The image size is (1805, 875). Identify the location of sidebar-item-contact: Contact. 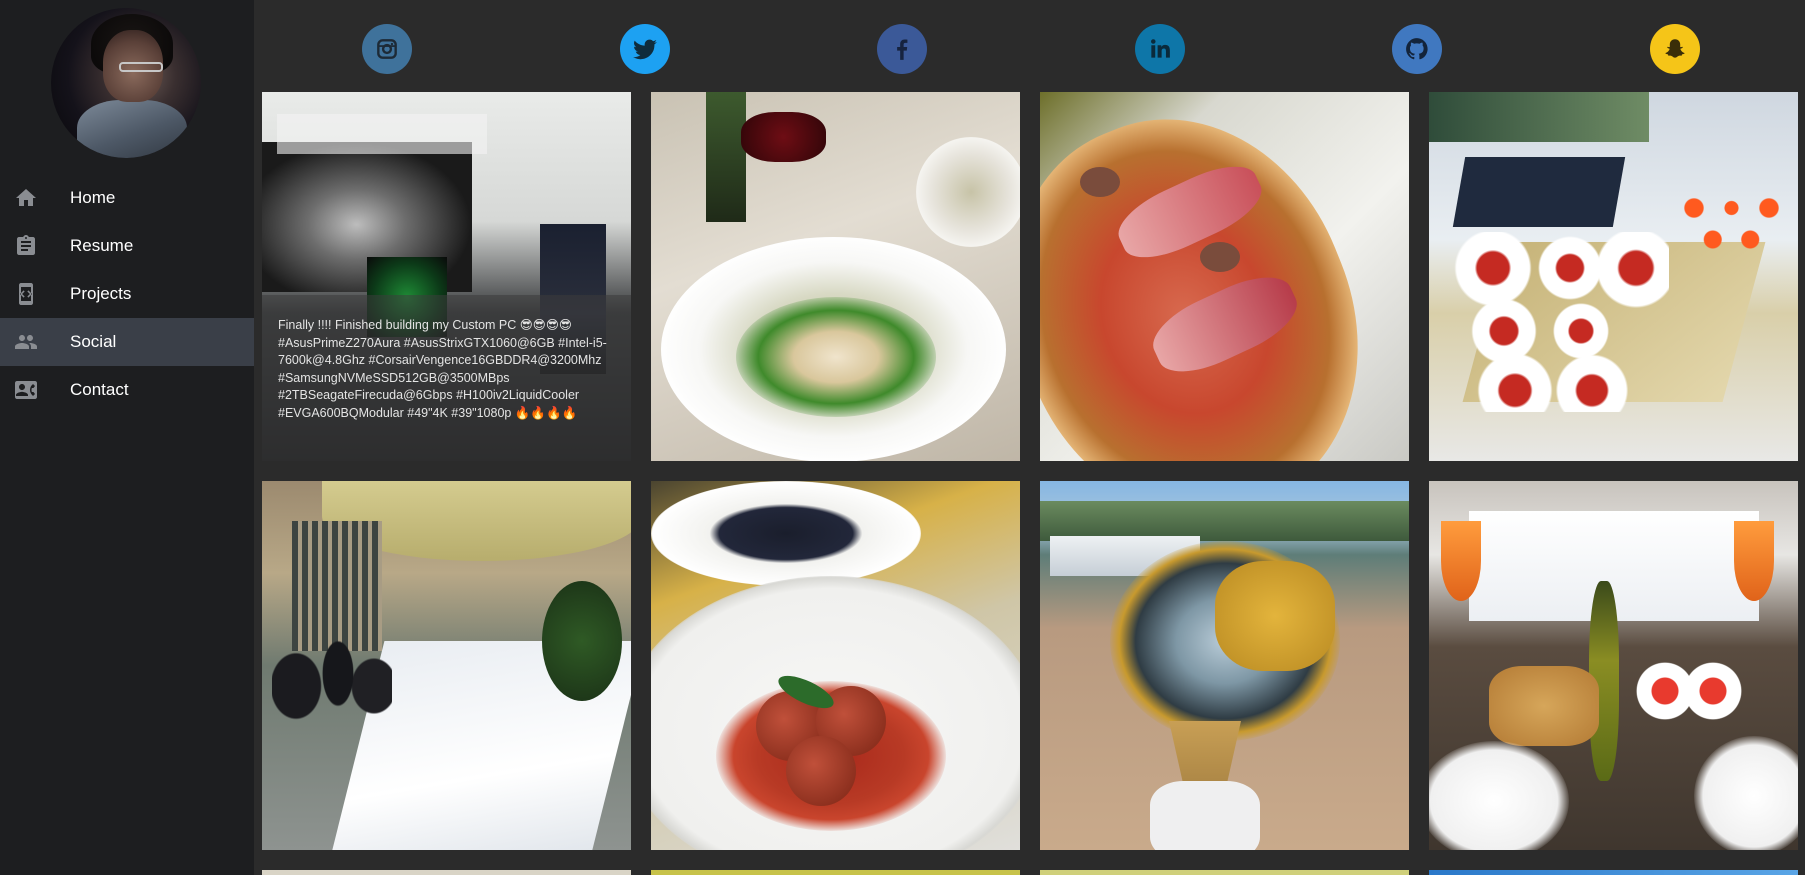
(127, 390).